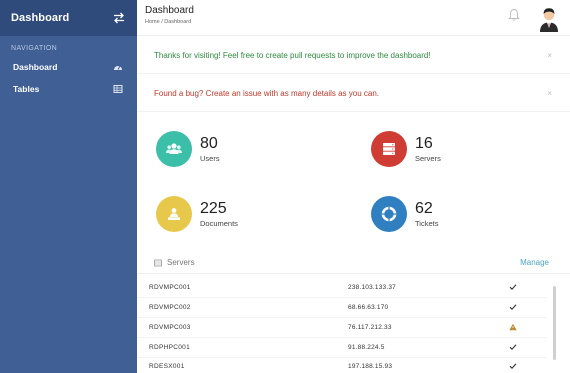 The image size is (570, 373). What do you see at coordinates (26, 89) in the screenshot?
I see `sidebar-item-label: Tables` at bounding box center [26, 89].